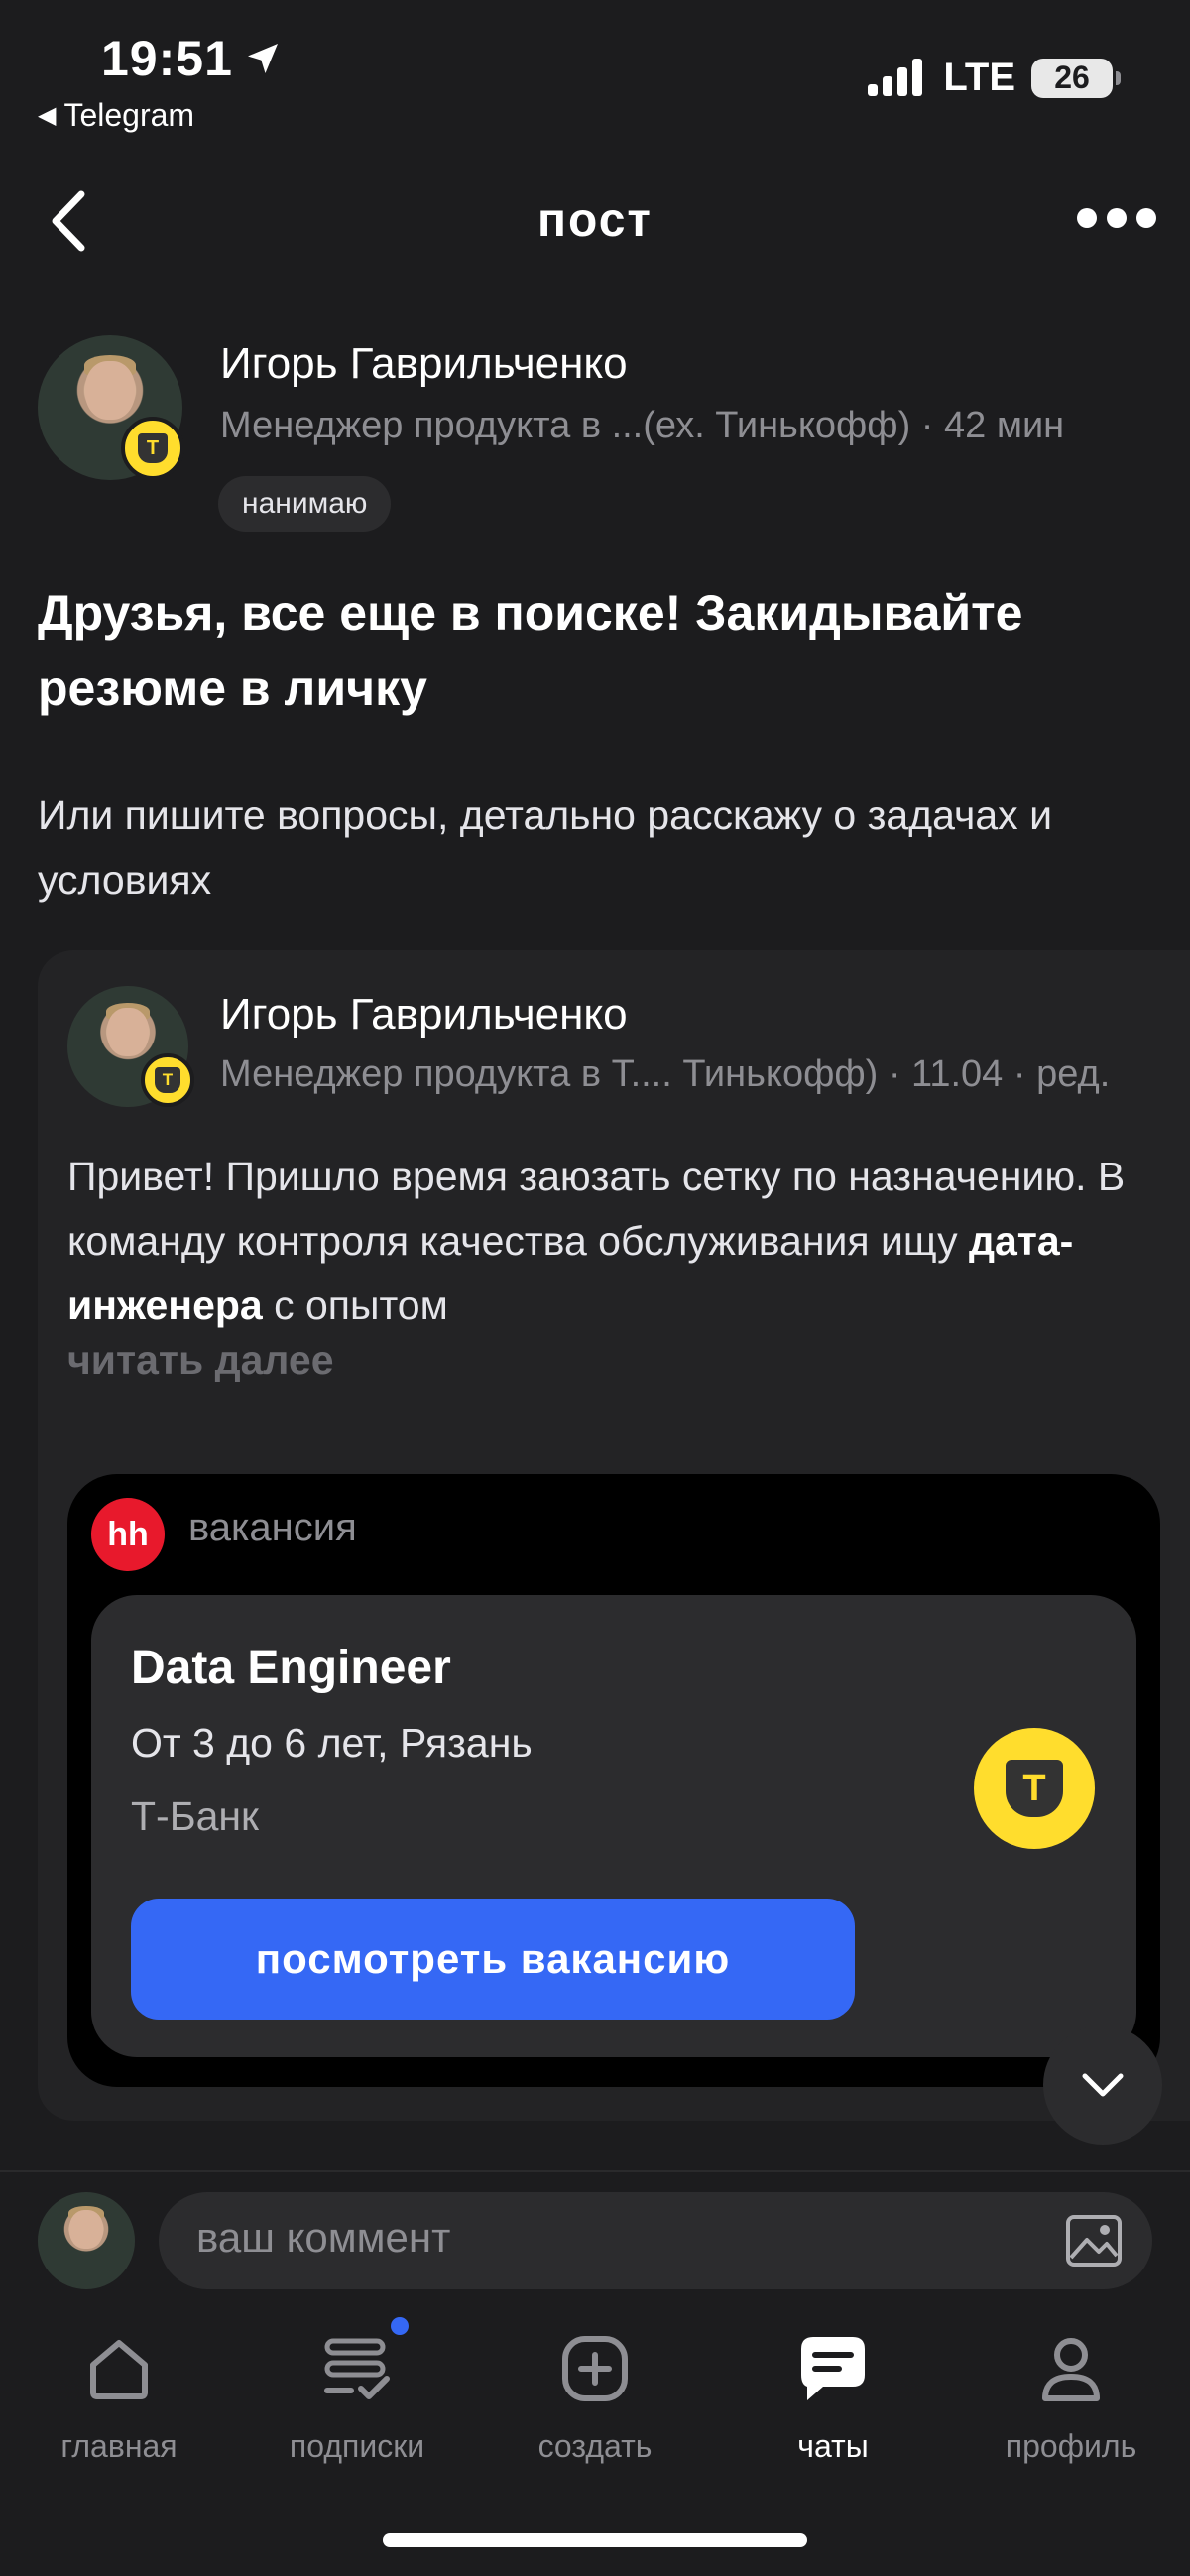 The image size is (1190, 2576). I want to click on attach-image-icon, so click(1094, 2240).